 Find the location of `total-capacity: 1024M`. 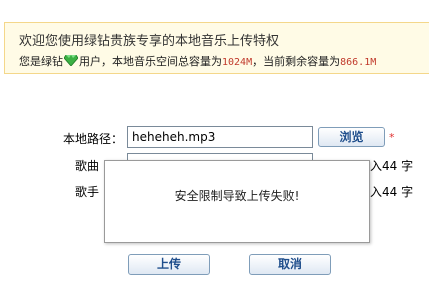

total-capacity: 1024M is located at coordinates (237, 62).